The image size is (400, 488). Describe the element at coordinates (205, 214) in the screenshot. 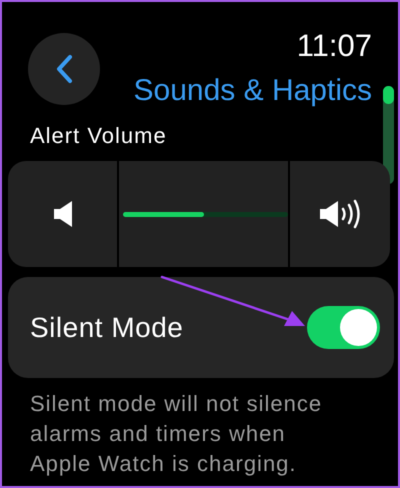

I see `volume-slider` at that location.